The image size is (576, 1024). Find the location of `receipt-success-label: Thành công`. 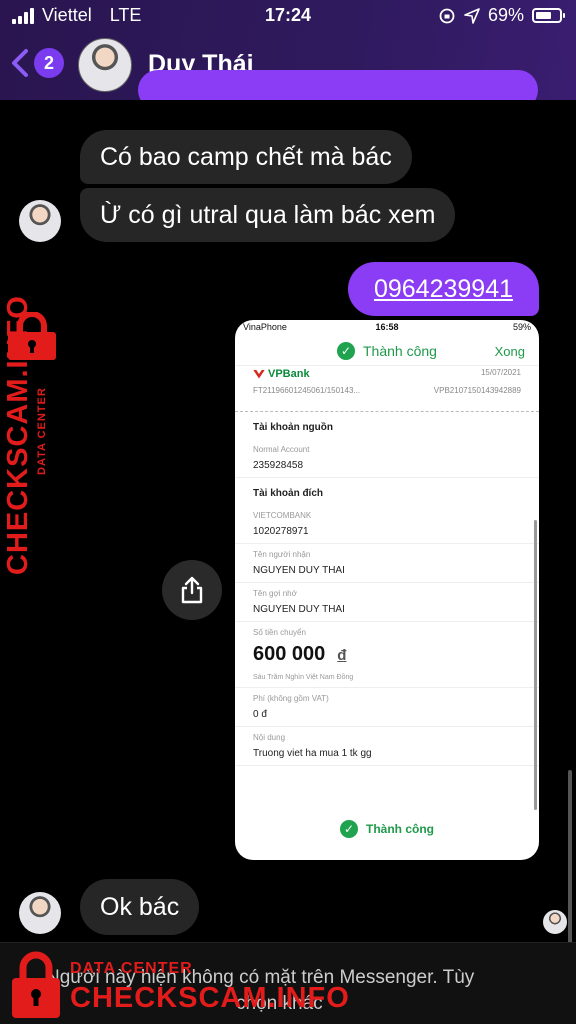

receipt-success-label: Thành công is located at coordinates (400, 351).